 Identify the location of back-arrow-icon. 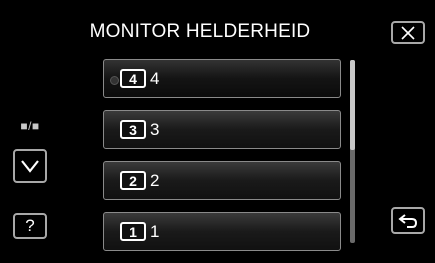
(408, 220).